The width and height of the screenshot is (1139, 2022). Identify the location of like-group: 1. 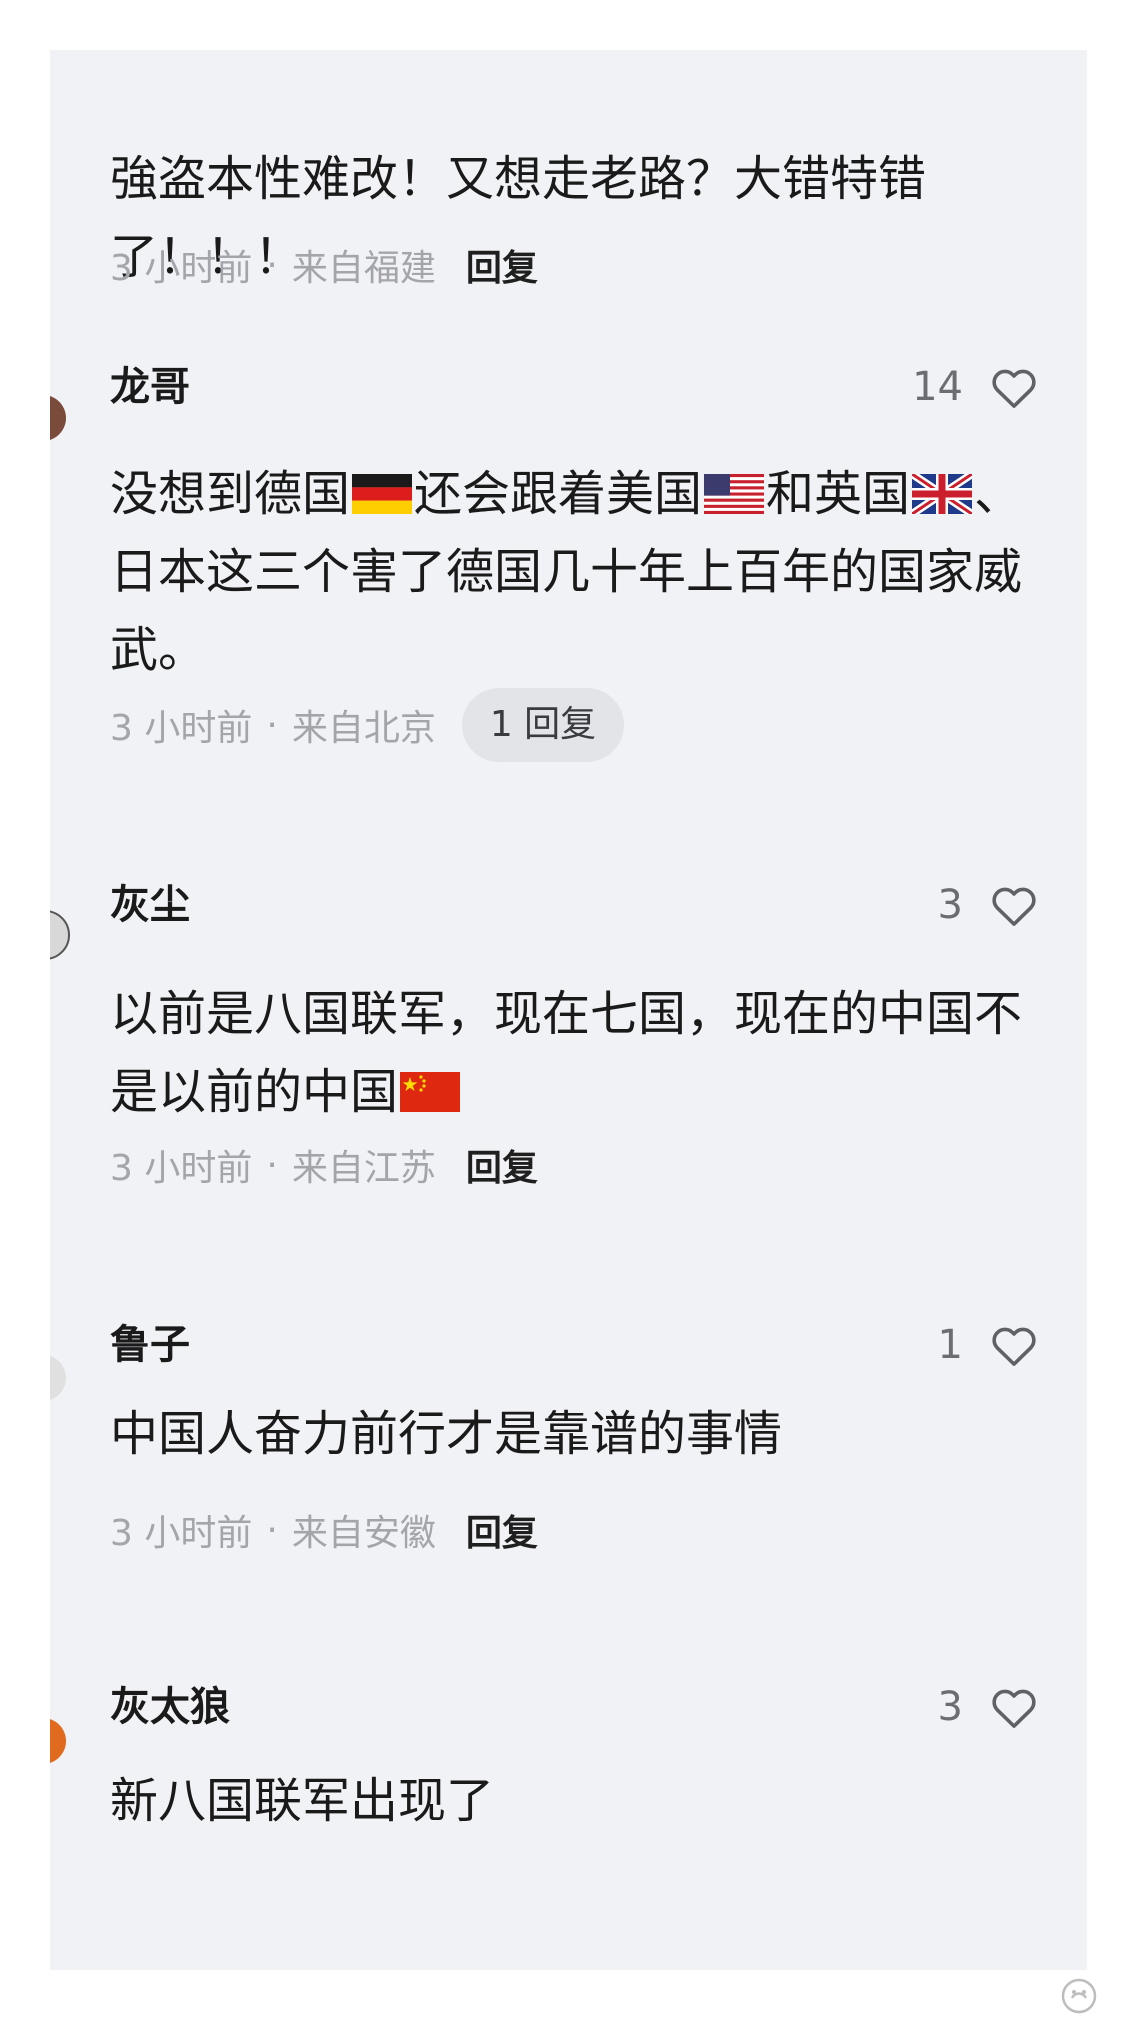
(989, 1345).